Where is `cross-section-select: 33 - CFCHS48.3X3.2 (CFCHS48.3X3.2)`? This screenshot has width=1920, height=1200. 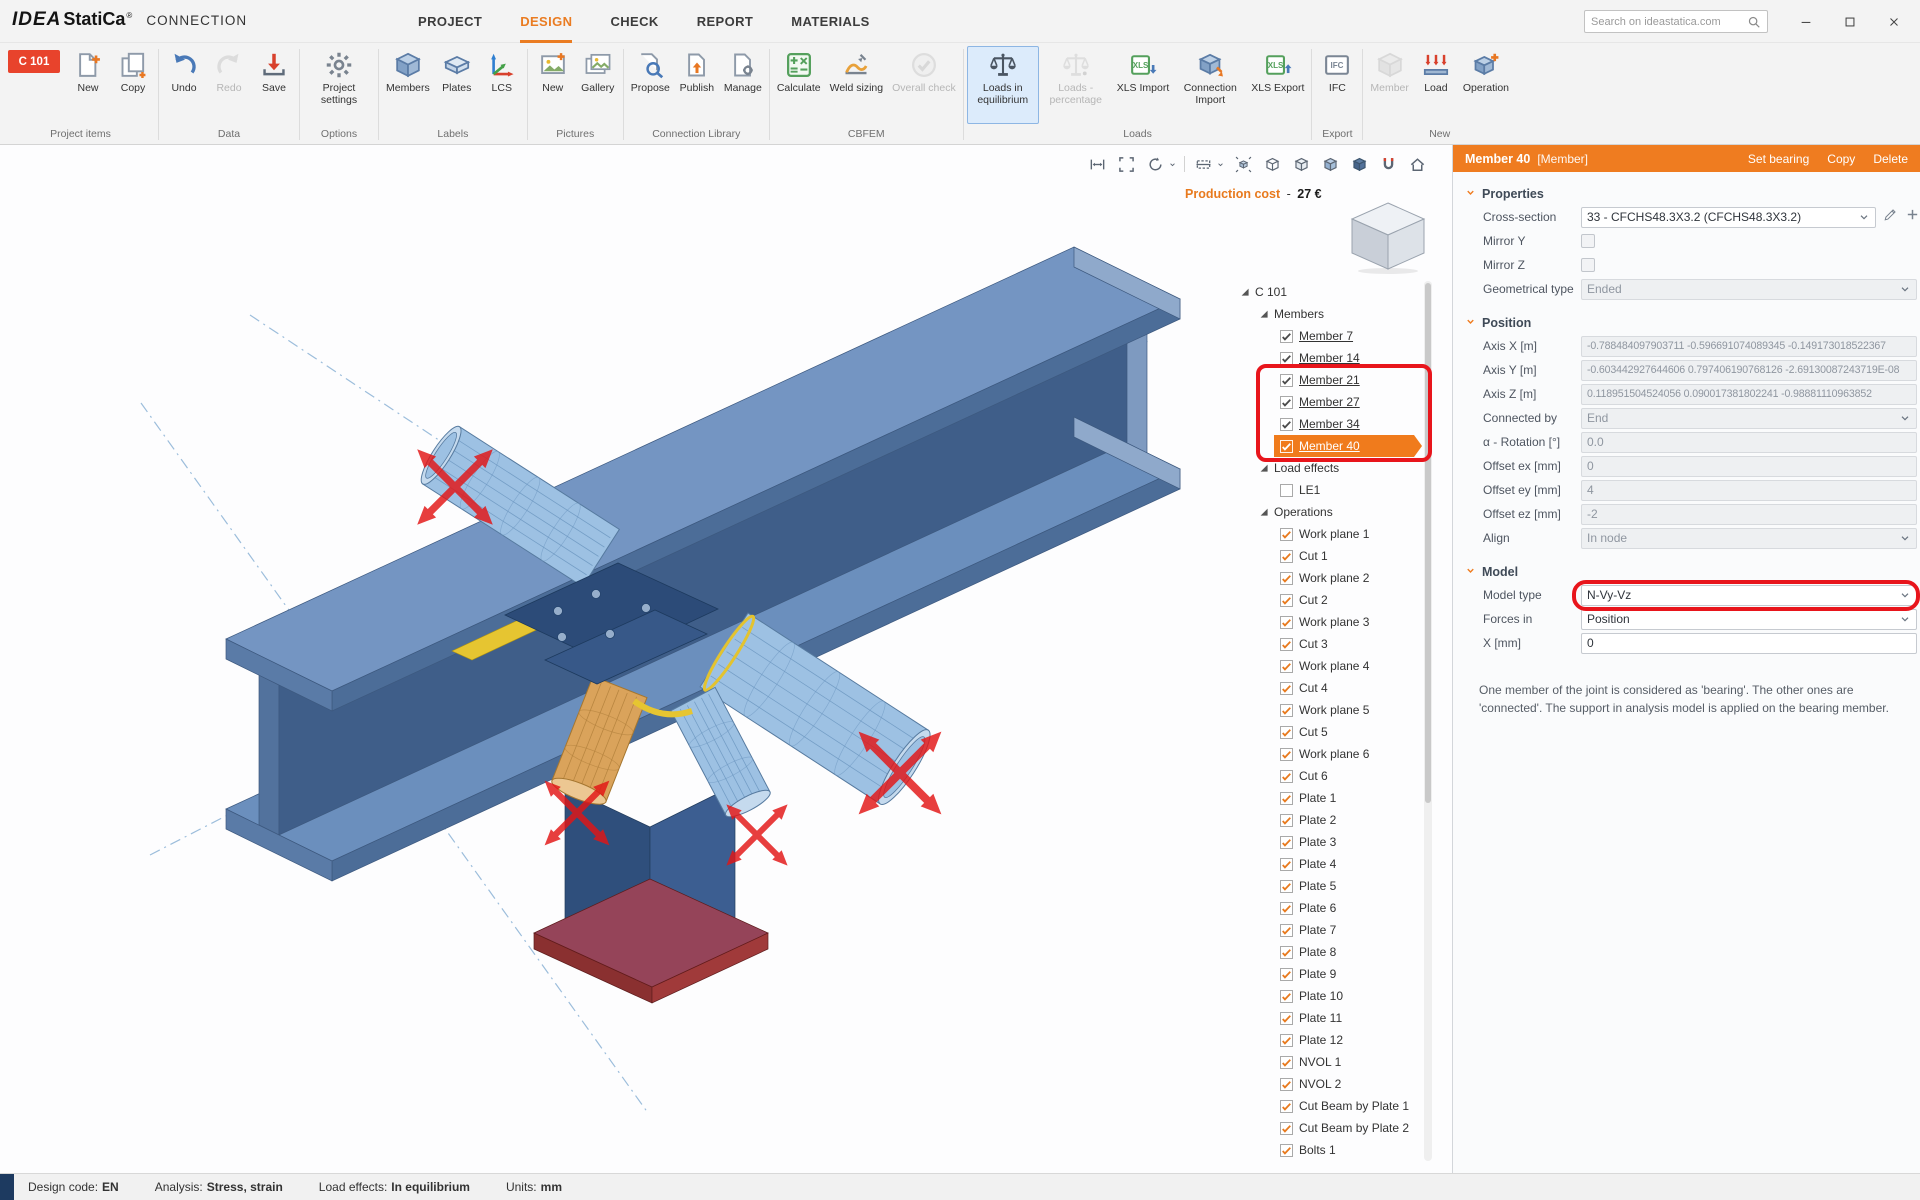
cross-section-select: 33 - CFCHS48.3X3.2 (CFCHS48.3X3.2) is located at coordinates (1728, 217).